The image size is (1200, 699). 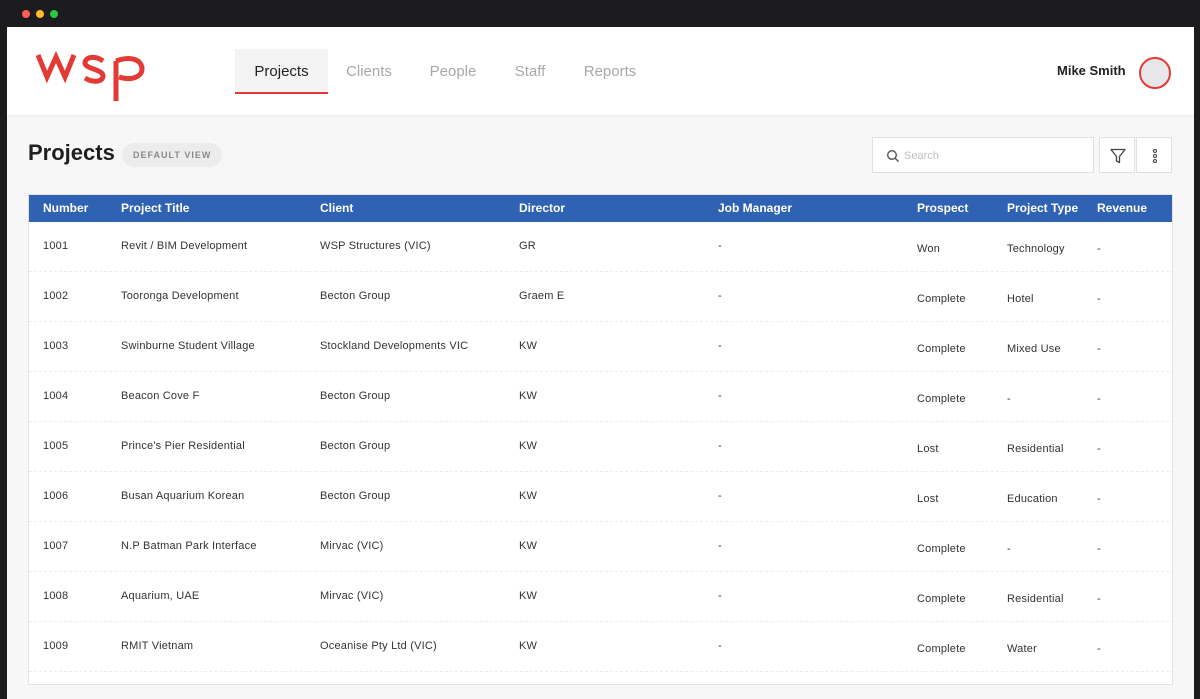 I want to click on user-avatar, so click(x=1155, y=73).